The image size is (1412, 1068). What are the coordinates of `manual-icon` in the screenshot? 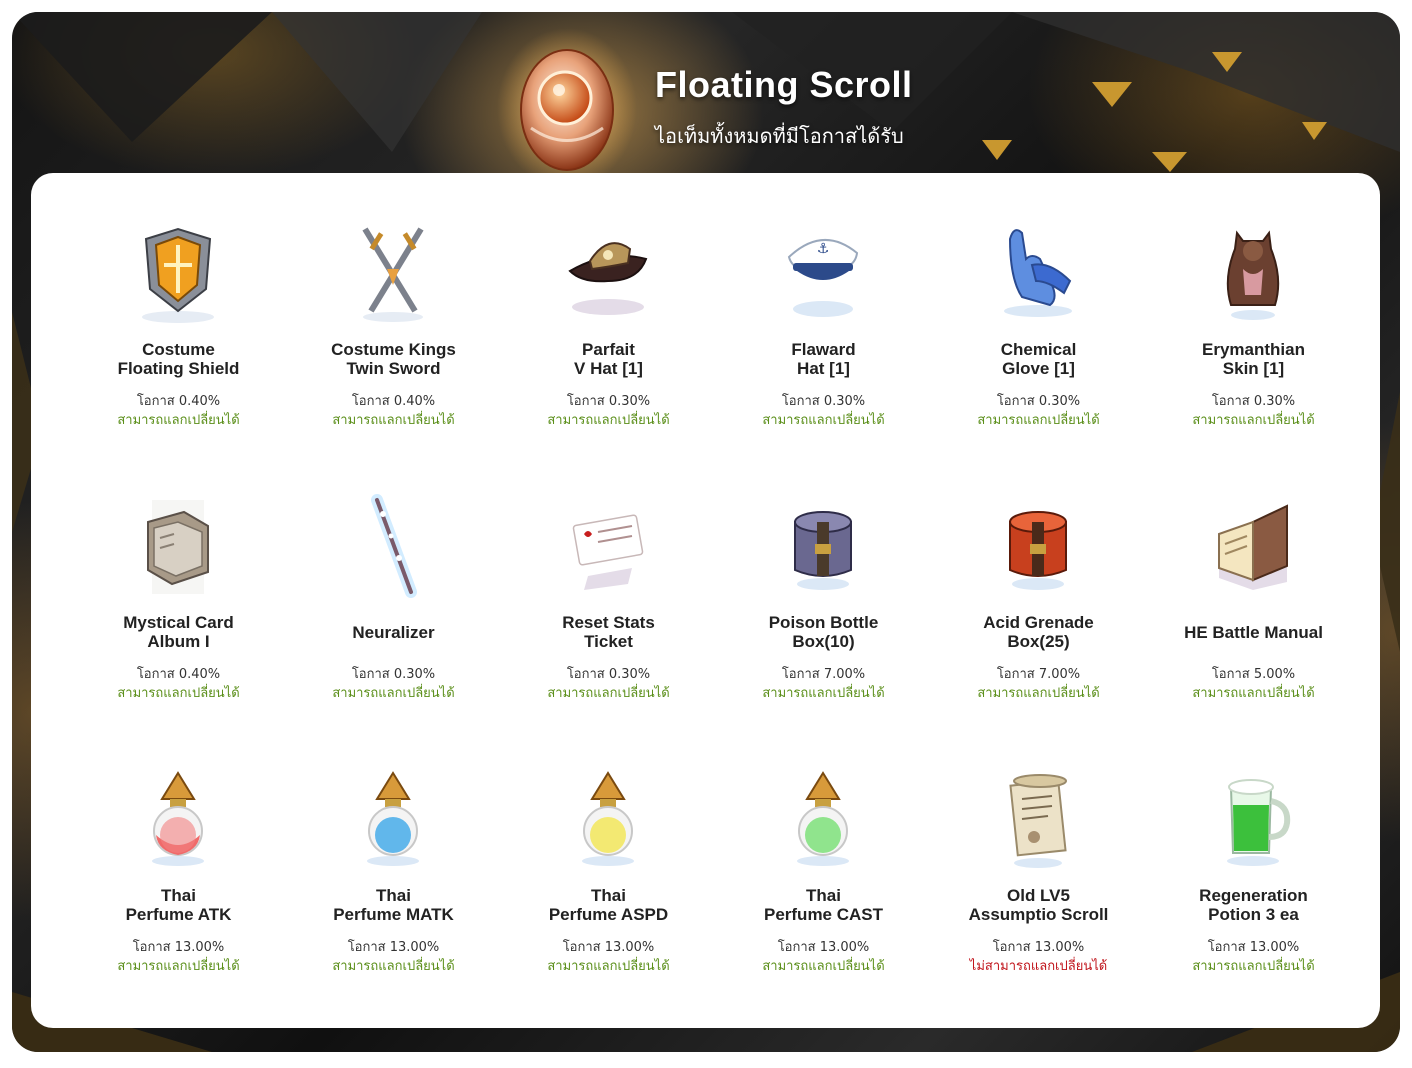 It's located at (1253, 547).